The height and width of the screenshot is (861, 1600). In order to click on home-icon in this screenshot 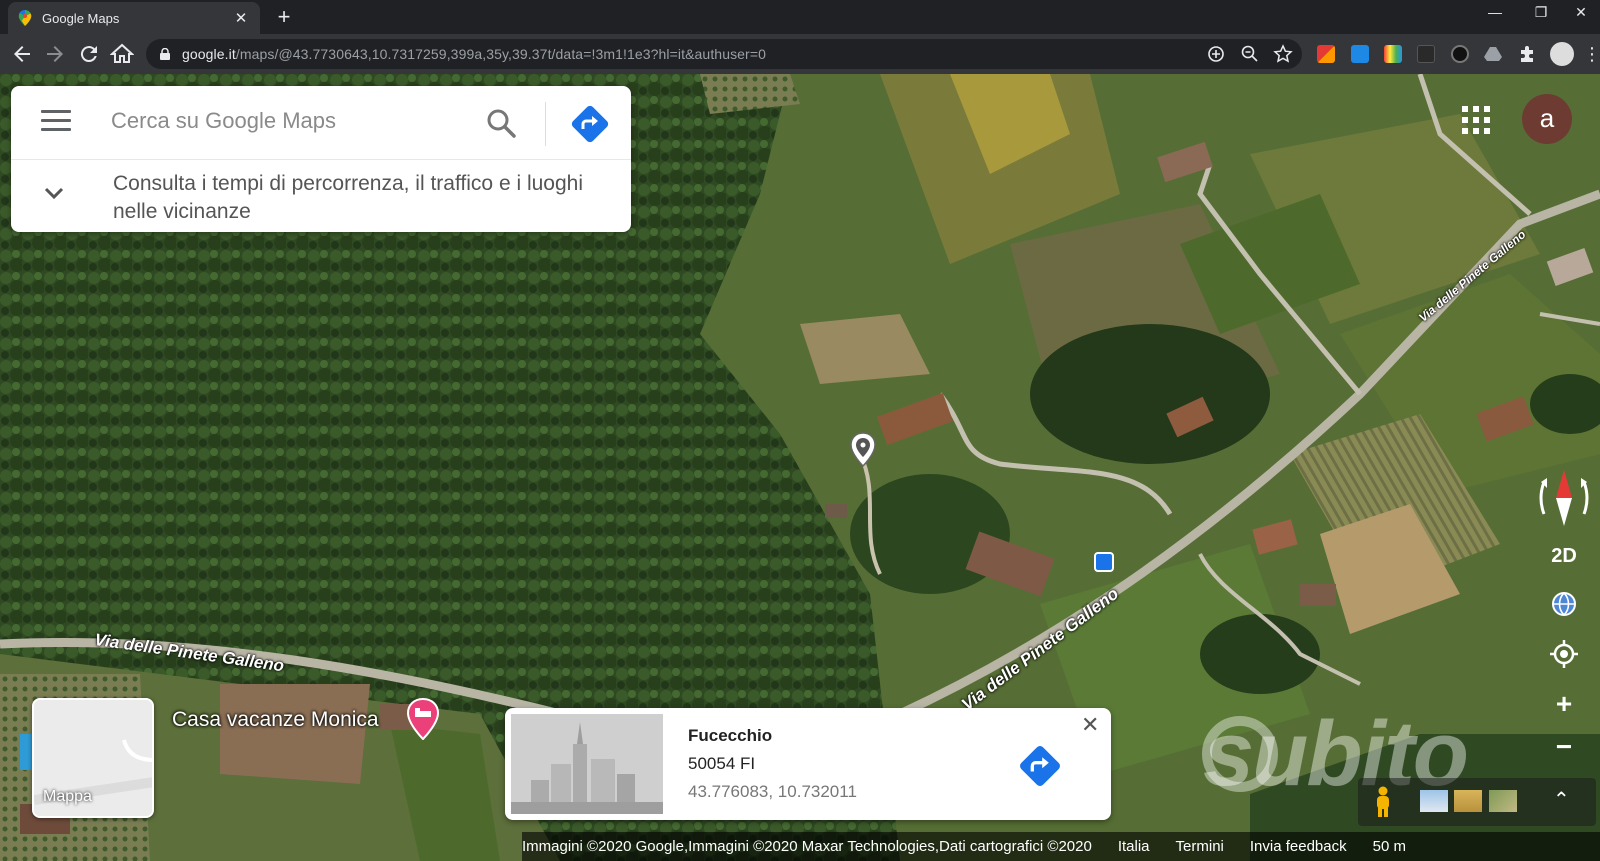, I will do `click(122, 54)`.